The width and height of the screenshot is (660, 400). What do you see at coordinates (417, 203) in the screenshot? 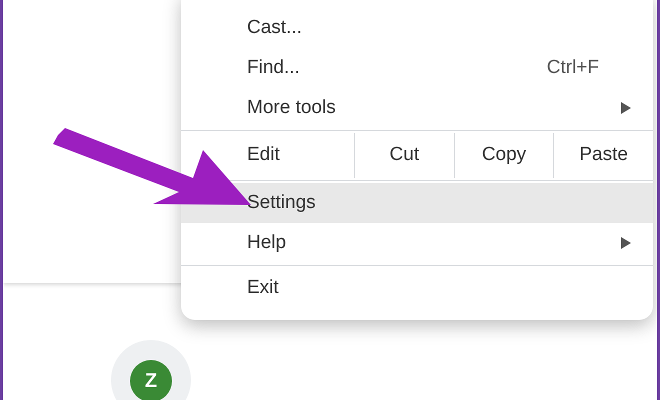
I see `menu-item: Settings` at bounding box center [417, 203].